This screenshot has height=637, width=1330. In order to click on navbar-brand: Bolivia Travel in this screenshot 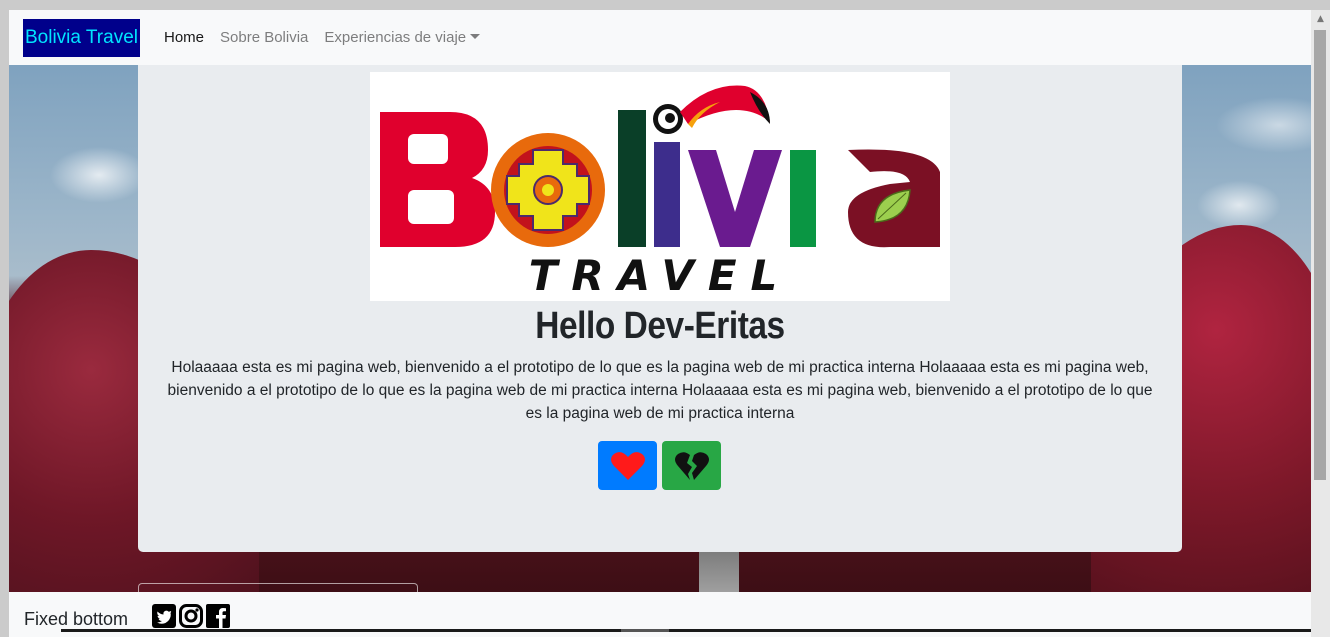, I will do `click(81, 37)`.